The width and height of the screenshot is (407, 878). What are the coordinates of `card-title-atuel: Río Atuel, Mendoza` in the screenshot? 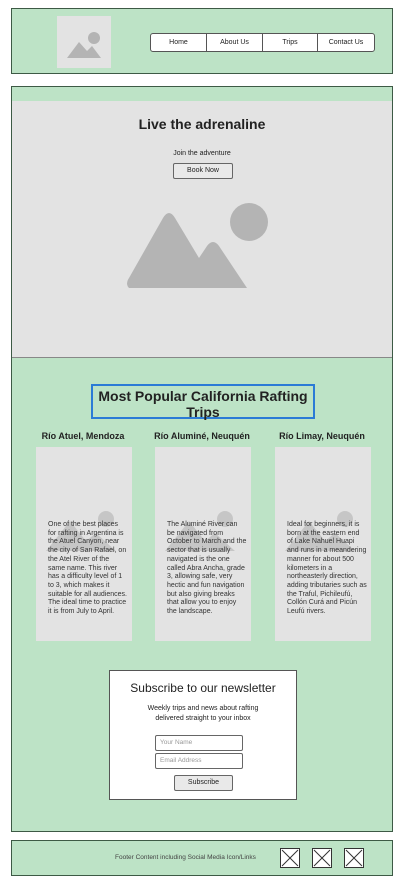 It's located at (83, 436).